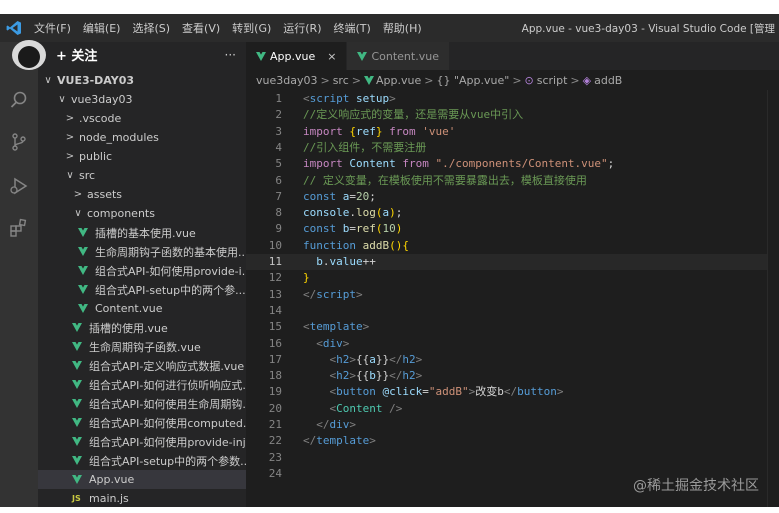 This screenshot has height=513, width=779. What do you see at coordinates (512, 229) in the screenshot?
I see `code-line: 9 const b=ref(10)` at bounding box center [512, 229].